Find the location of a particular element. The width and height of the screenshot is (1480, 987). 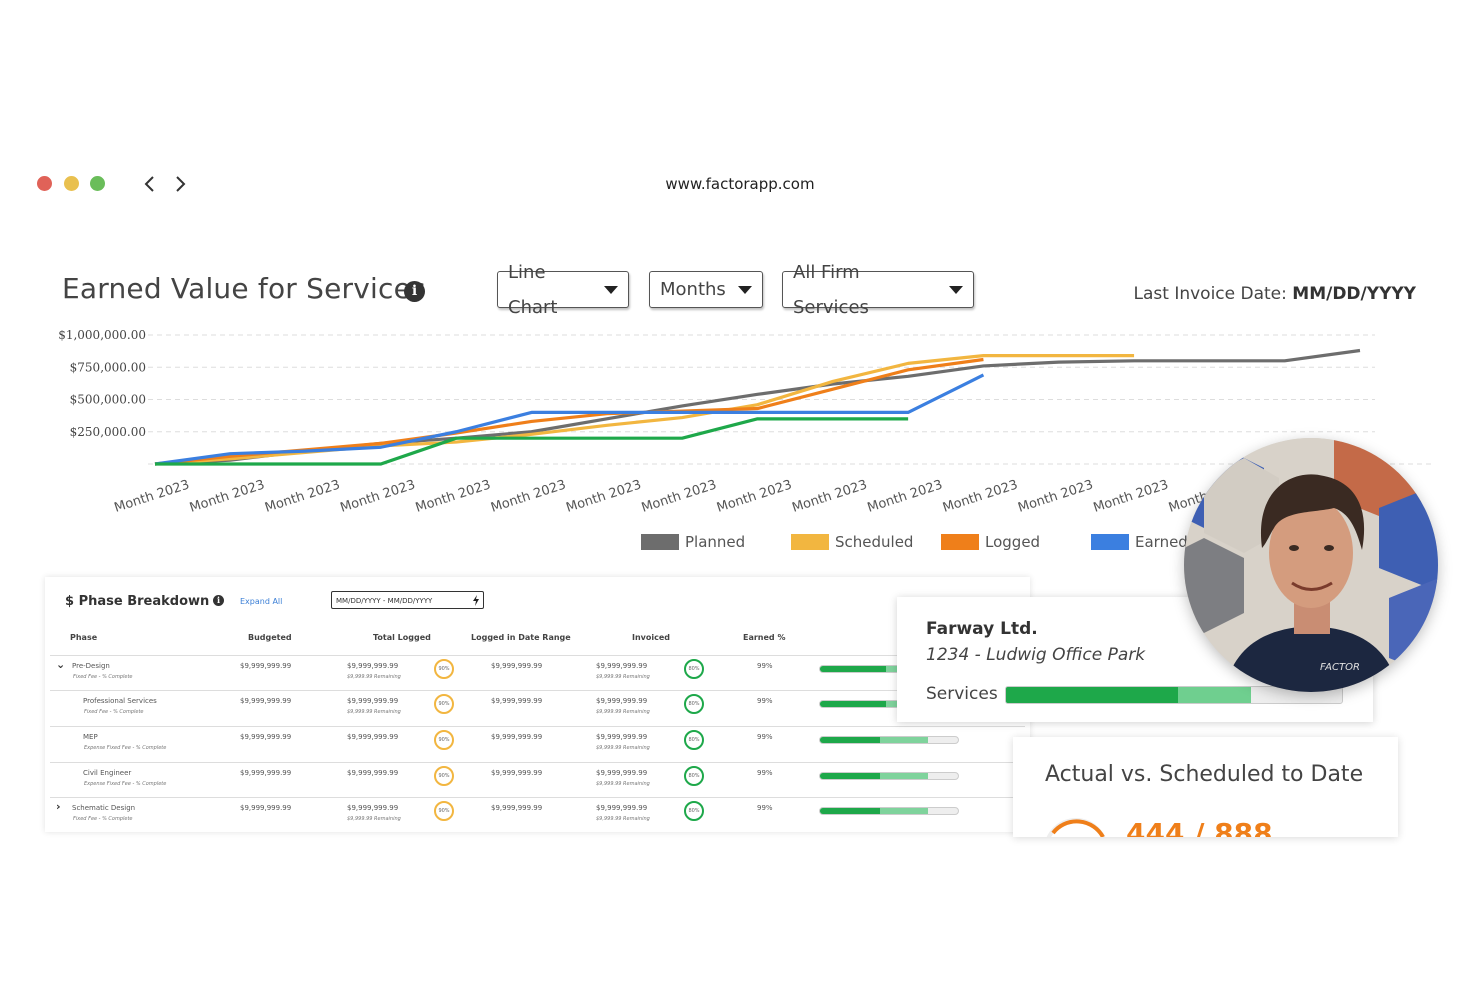

actual-vs-scheduled-value: 444 / 888 is located at coordinates (1199, 827).